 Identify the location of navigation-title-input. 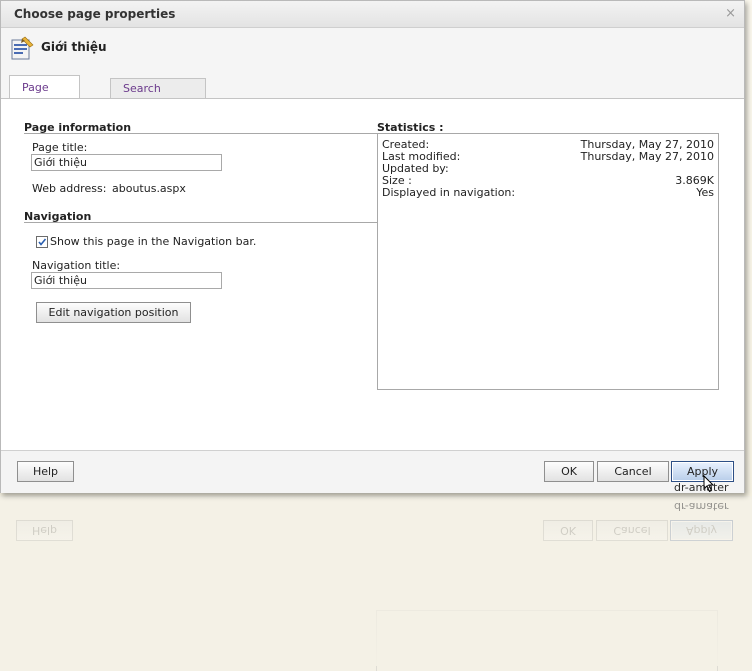
(126, 280).